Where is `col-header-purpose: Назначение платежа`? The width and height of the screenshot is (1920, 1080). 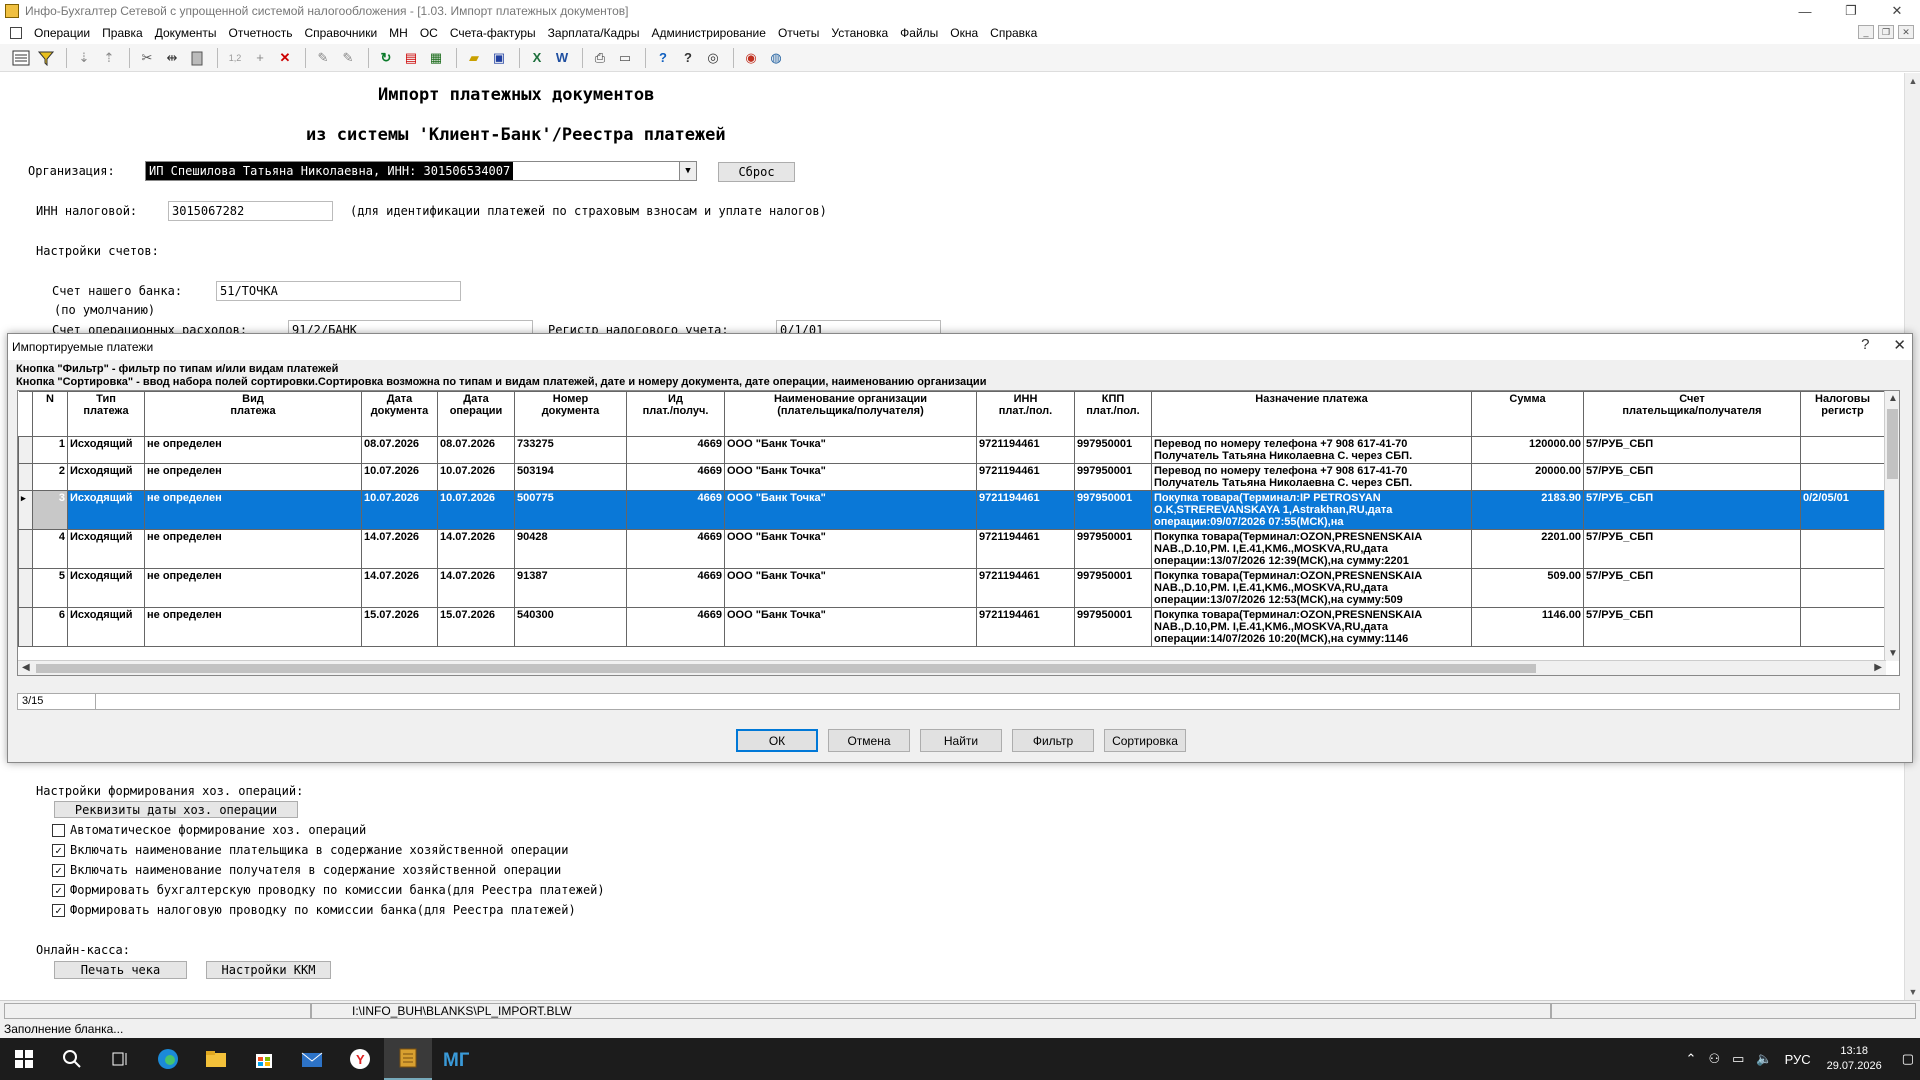 col-header-purpose: Назначение платежа is located at coordinates (1311, 414).